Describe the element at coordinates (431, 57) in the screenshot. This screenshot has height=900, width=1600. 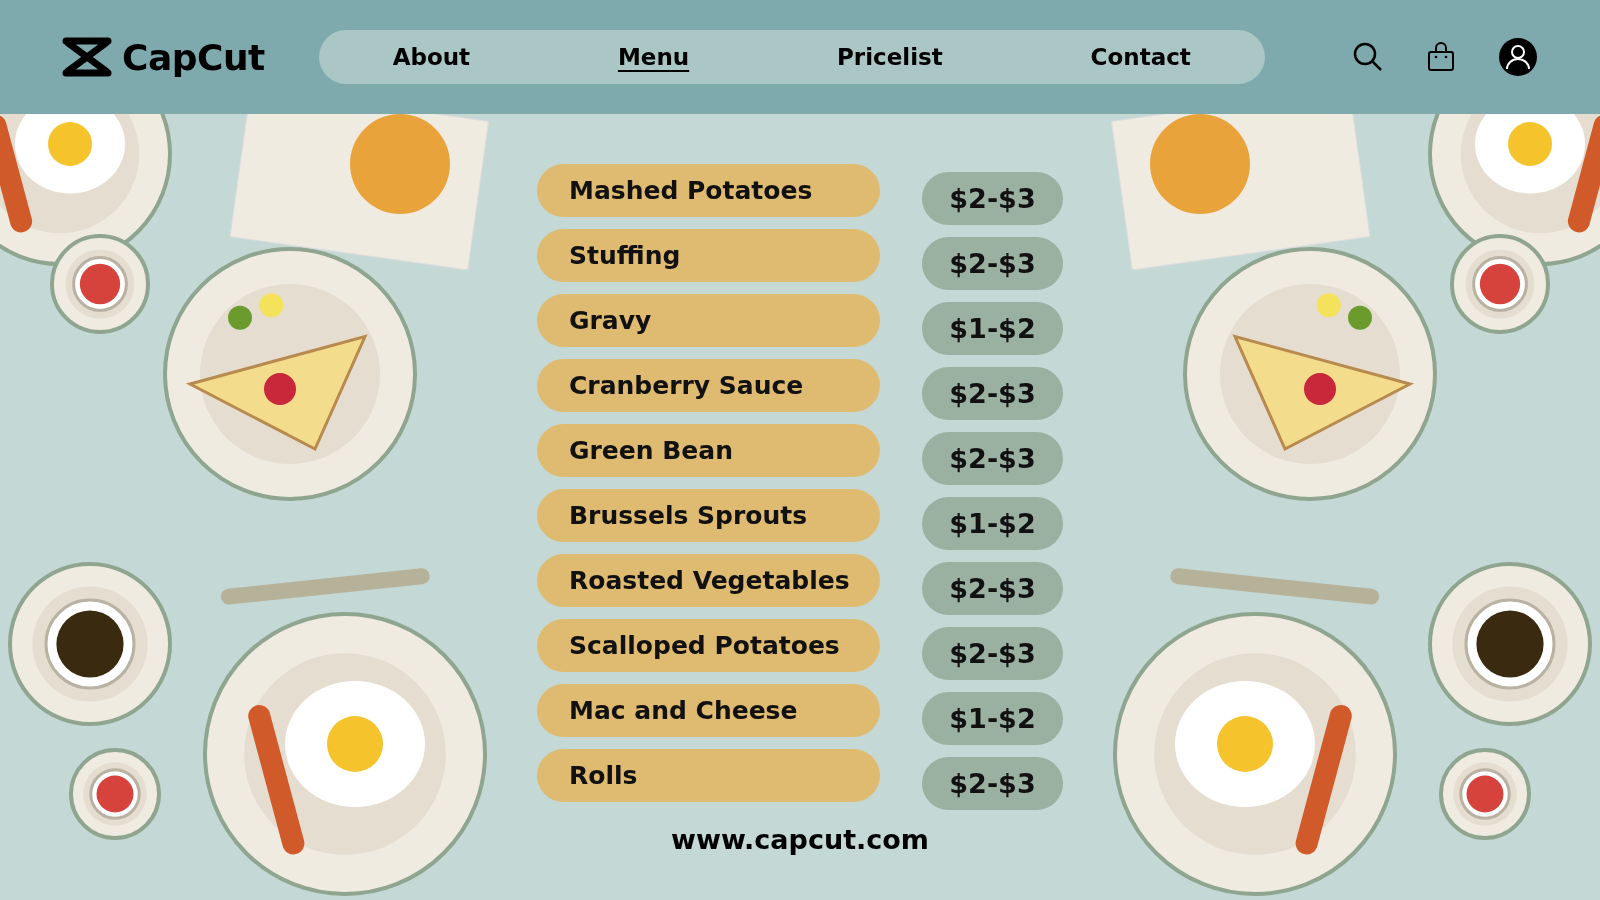
I see `nav-link: About` at that location.